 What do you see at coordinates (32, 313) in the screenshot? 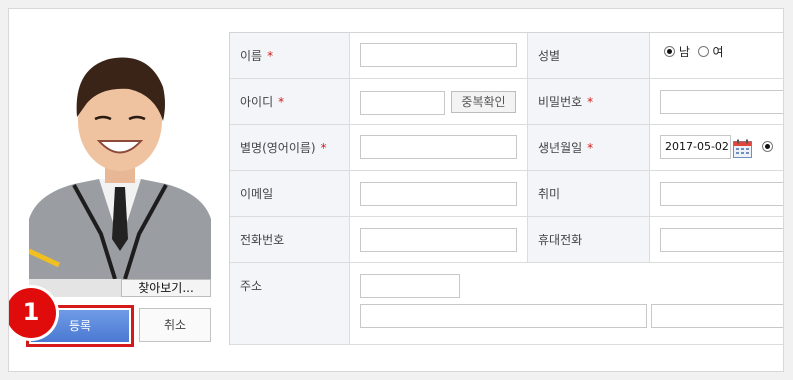
I see `step-marker-badge: 1` at bounding box center [32, 313].